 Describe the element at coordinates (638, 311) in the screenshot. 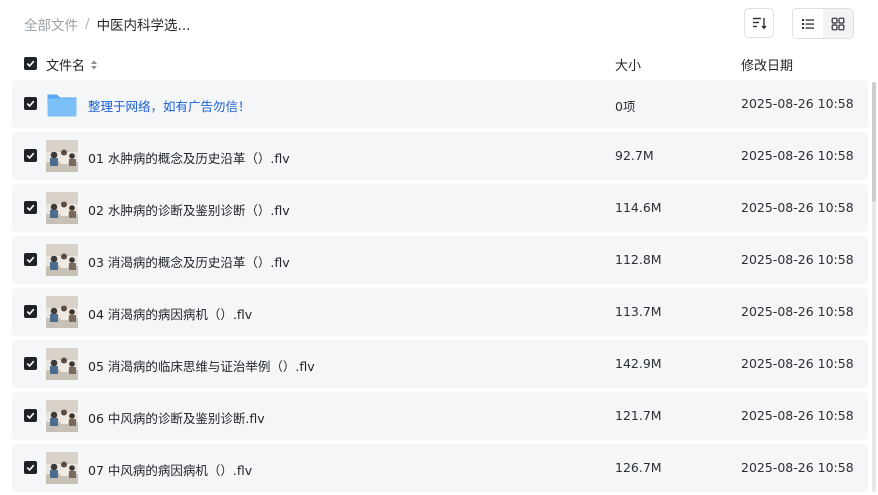

I see `file-size: 113.7M` at that location.